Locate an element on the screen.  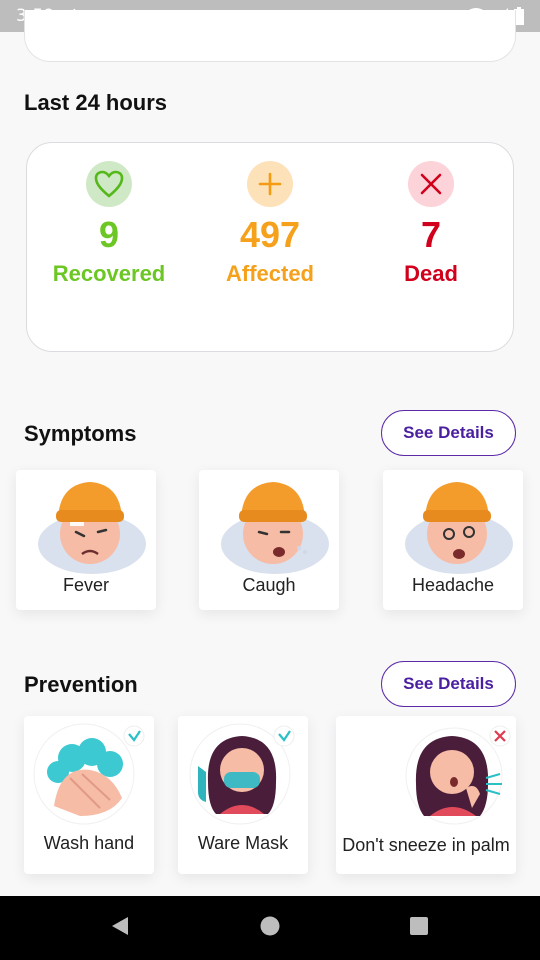
prevention-label: Don't sneeze in palm is located at coordinates (426, 845).